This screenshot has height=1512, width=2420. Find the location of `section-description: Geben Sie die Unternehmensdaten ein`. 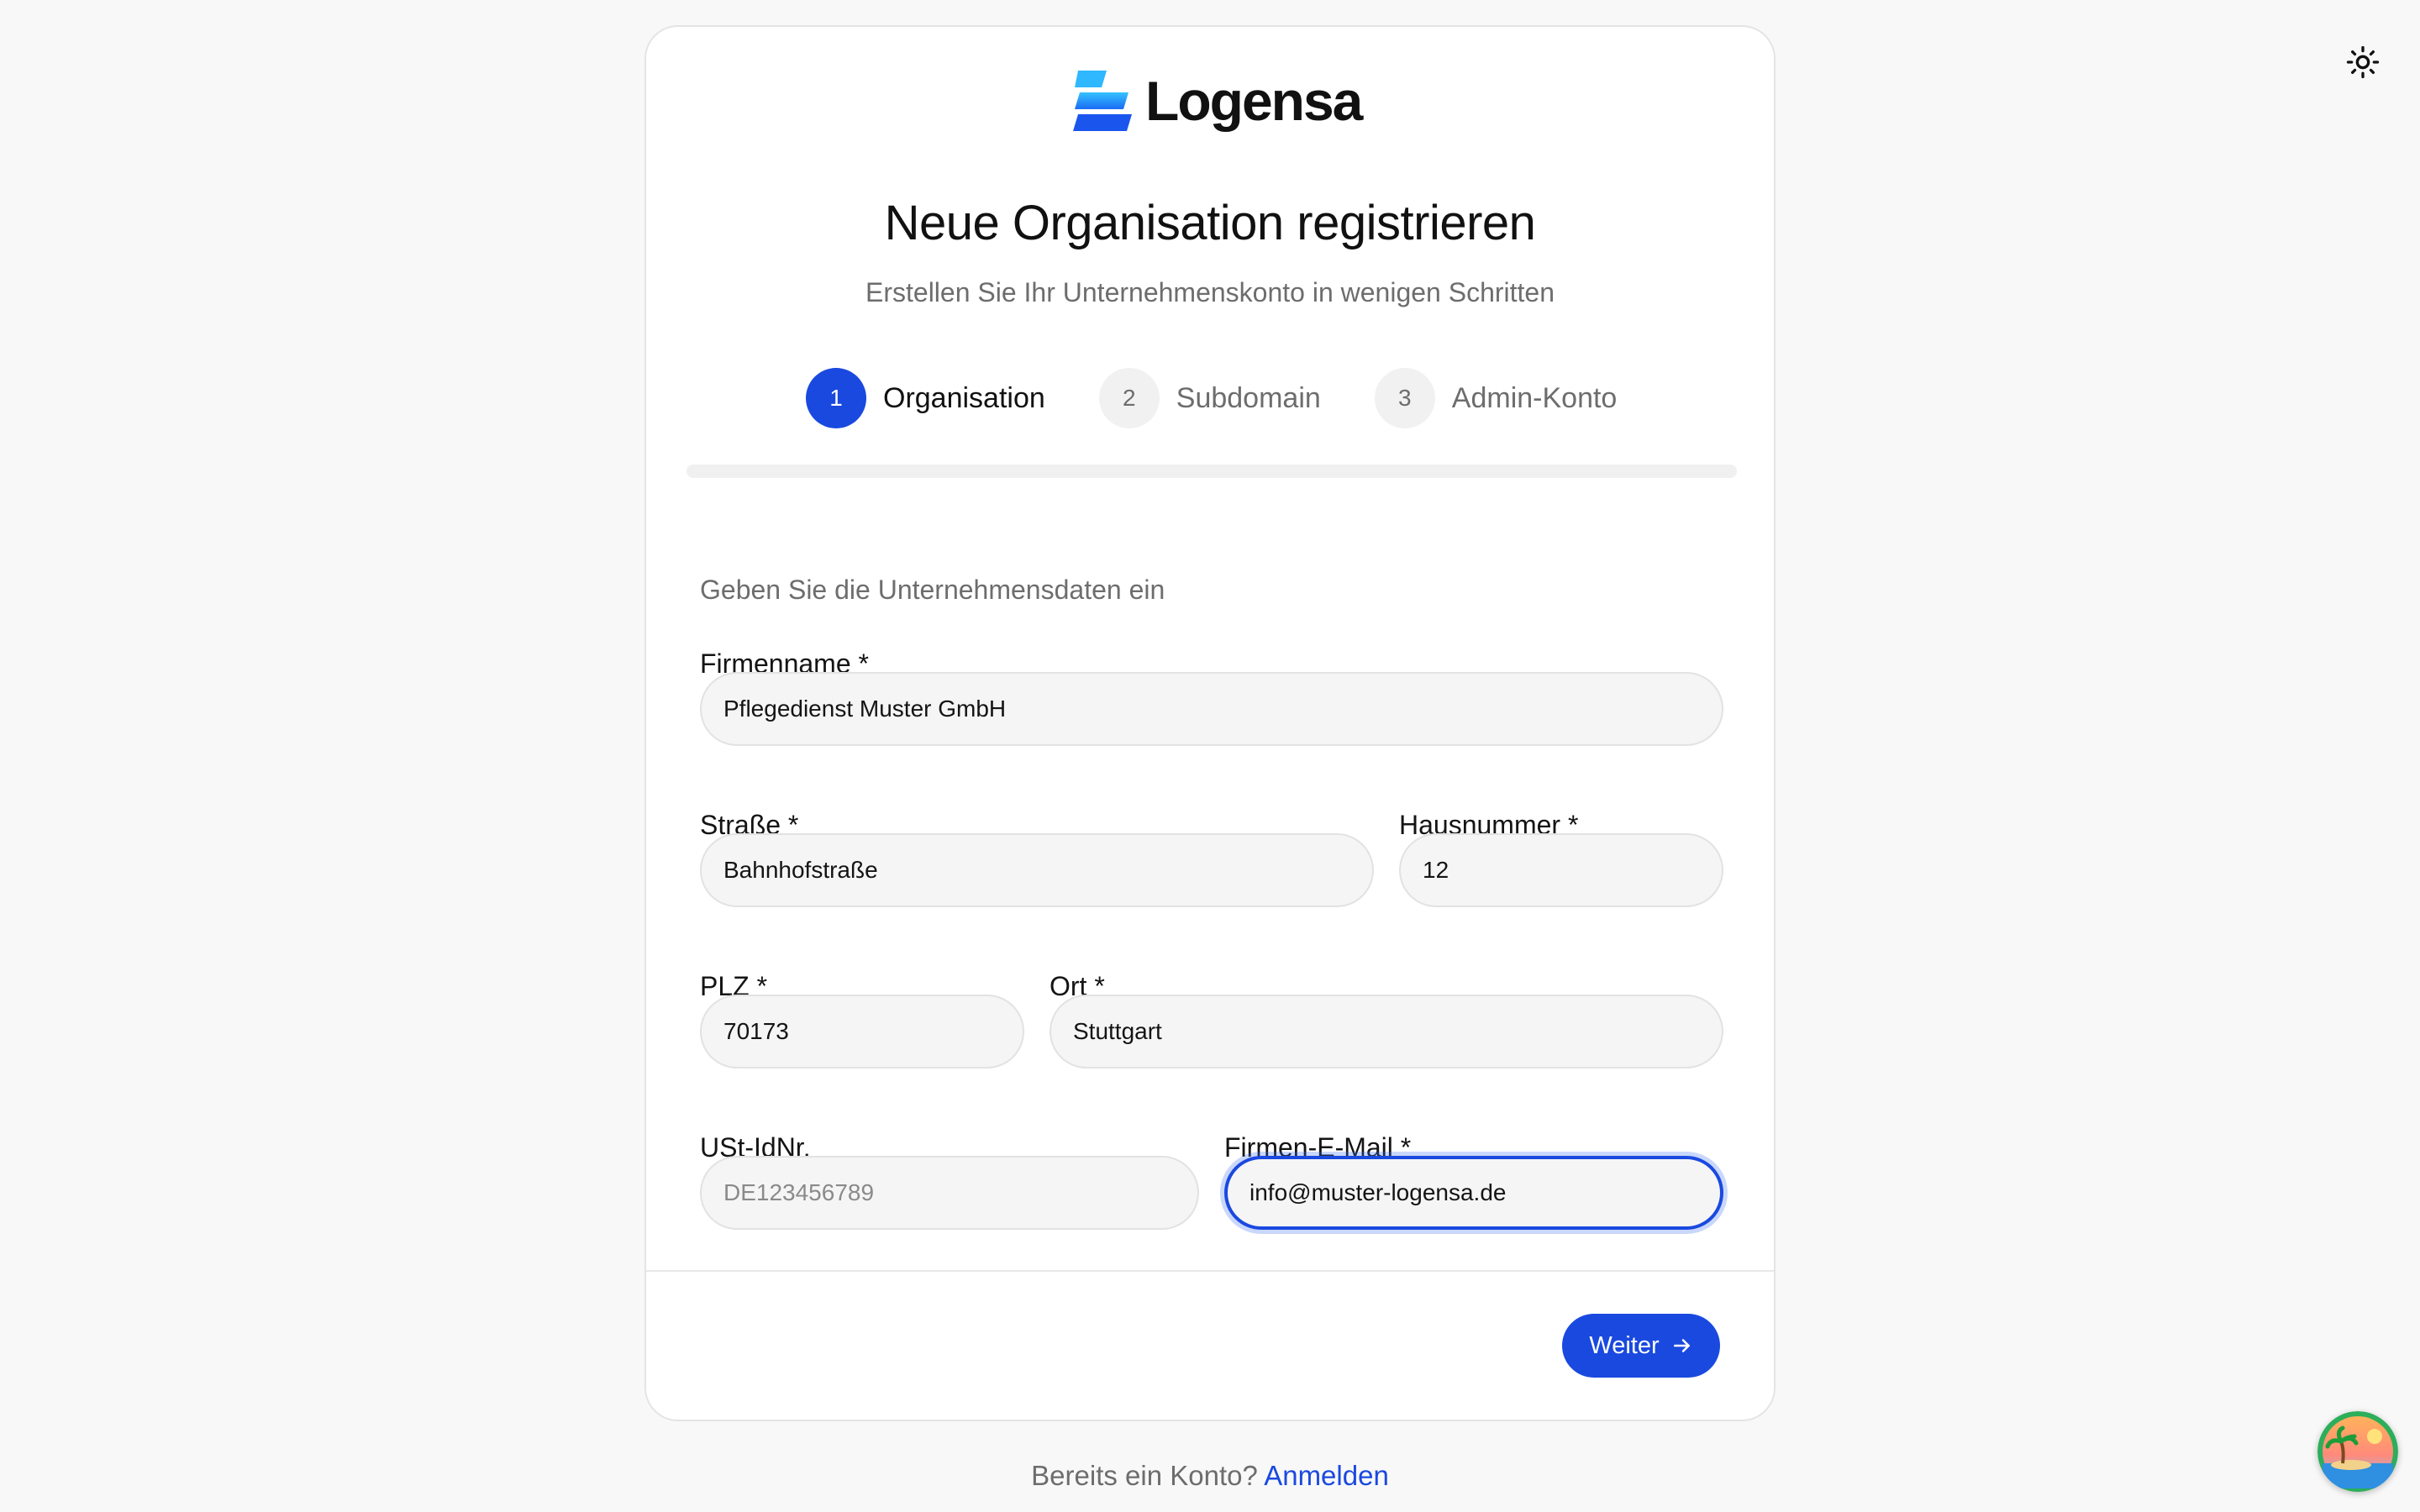

section-description: Geben Sie die Unternehmensdaten ein is located at coordinates (932, 590).